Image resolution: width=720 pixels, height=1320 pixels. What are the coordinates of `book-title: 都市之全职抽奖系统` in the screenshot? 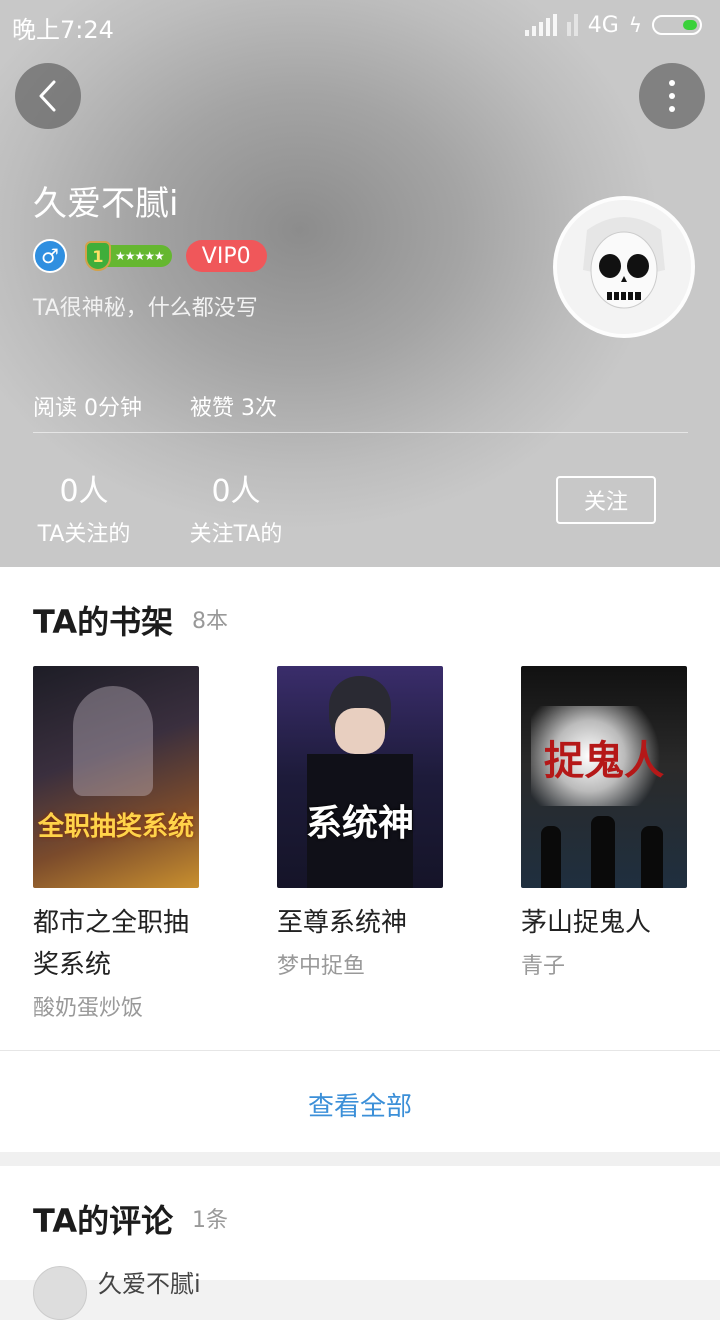 It's located at (111, 944).